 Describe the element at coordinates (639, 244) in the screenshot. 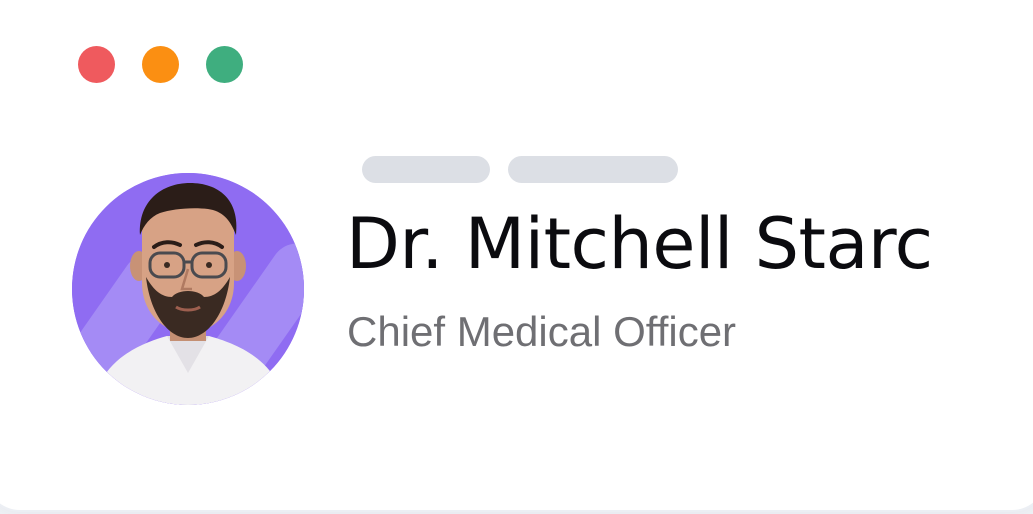

I see `doctor-name: Dr. Mitchell Starc` at that location.